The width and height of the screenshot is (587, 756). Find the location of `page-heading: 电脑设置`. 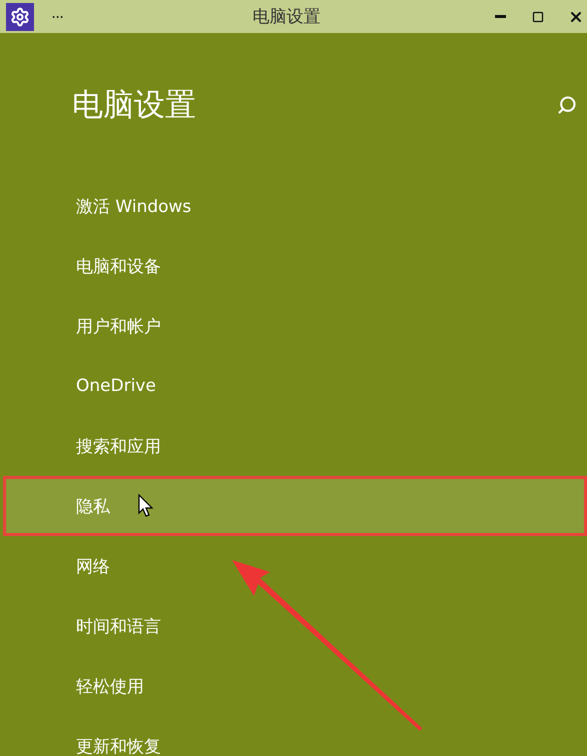

page-heading: 电脑设置 is located at coordinates (134, 105).